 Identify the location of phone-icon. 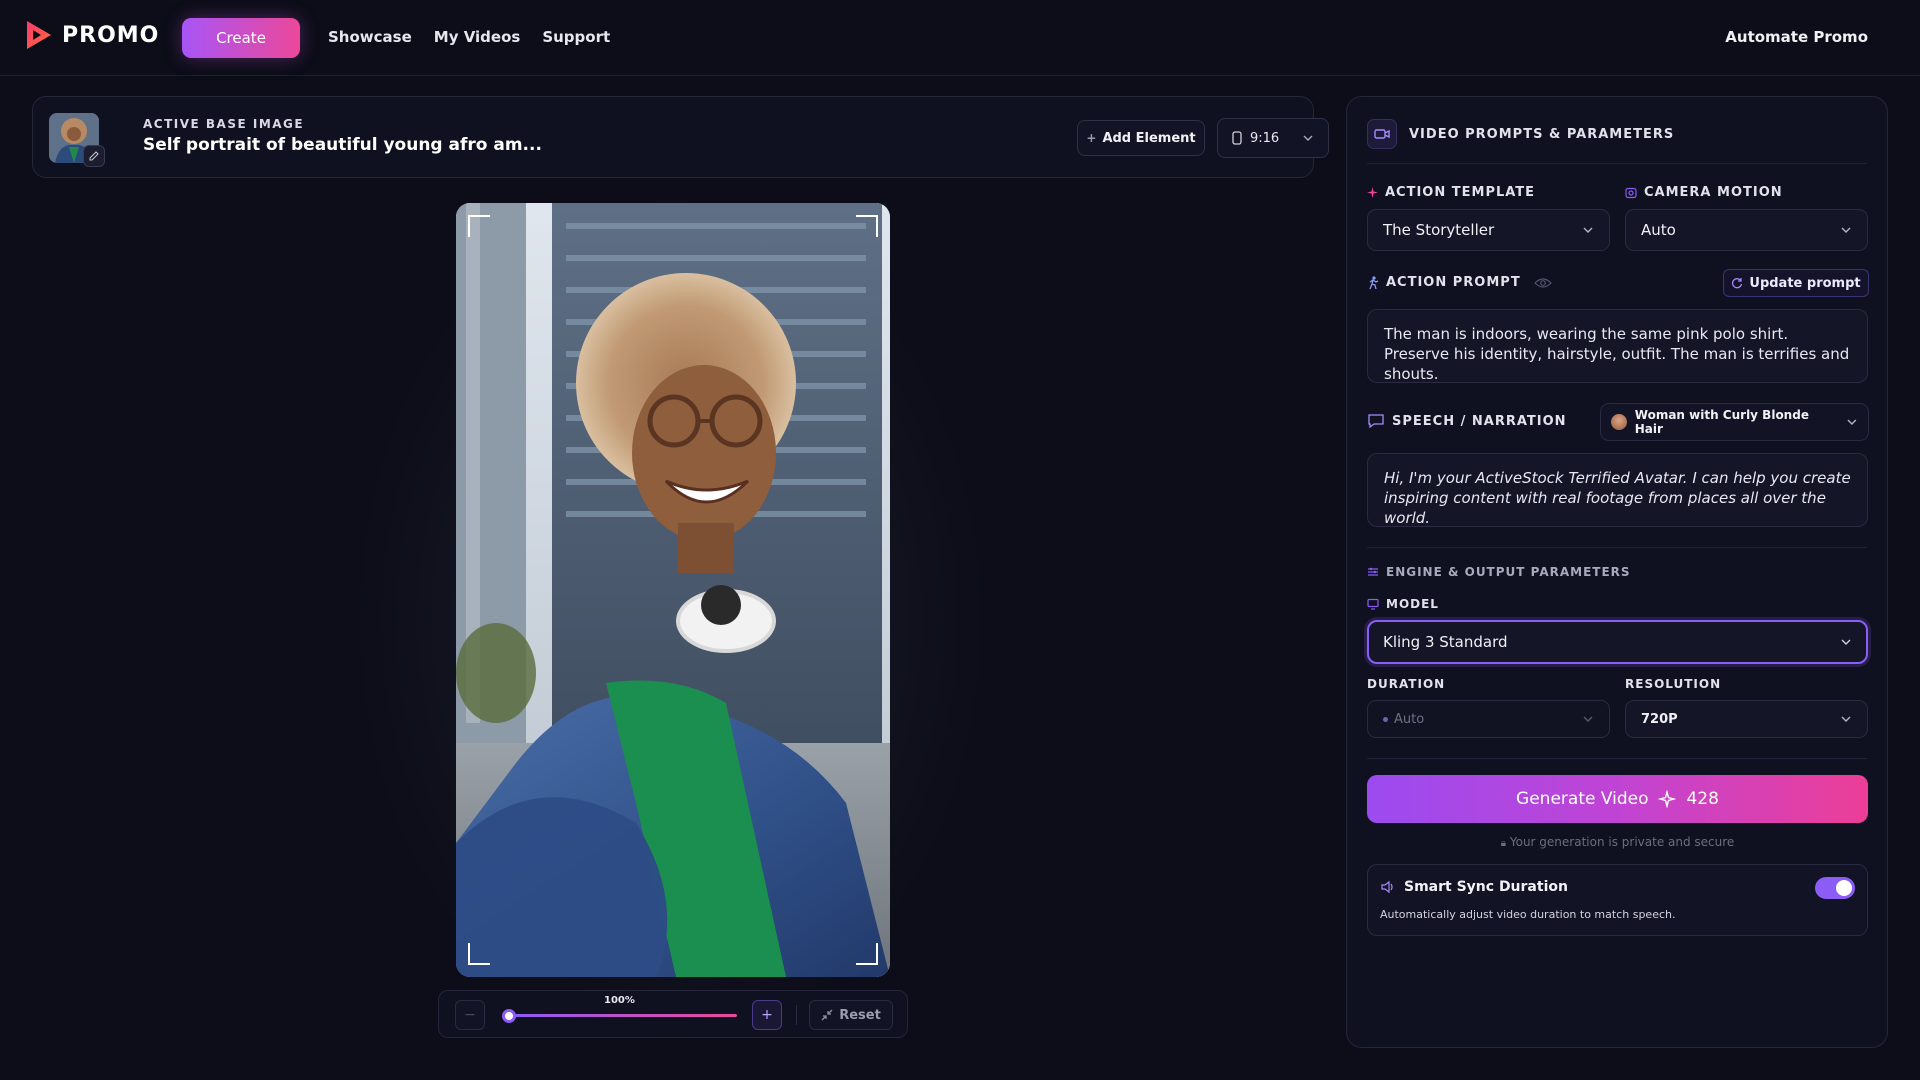
(1237, 138).